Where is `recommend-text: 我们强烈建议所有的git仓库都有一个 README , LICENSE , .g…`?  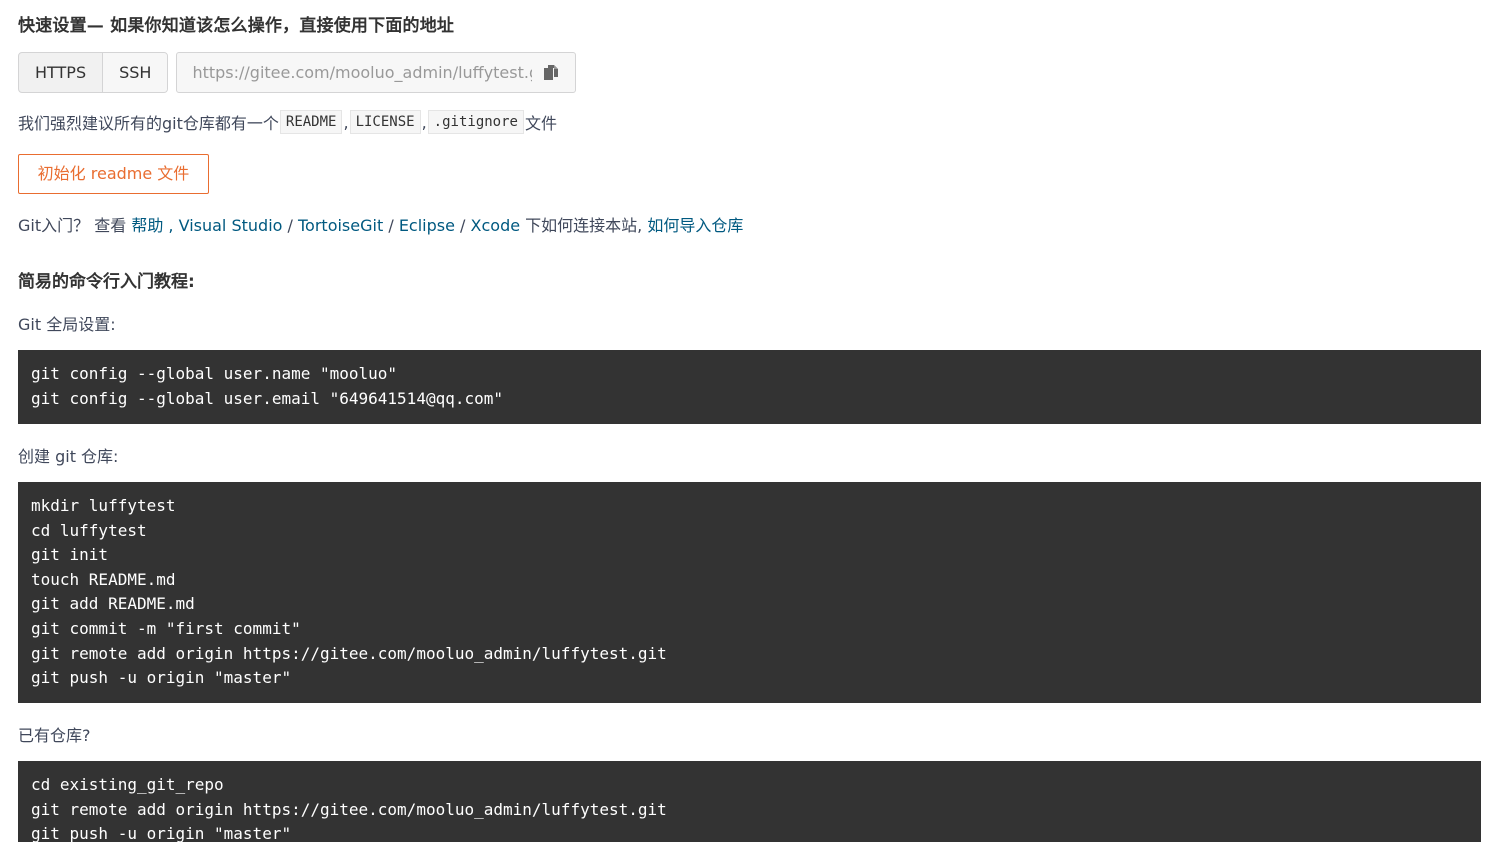 recommend-text: 我们强烈建议所有的git仓库都有一个 README , LICENSE , .g… is located at coordinates (287, 122).